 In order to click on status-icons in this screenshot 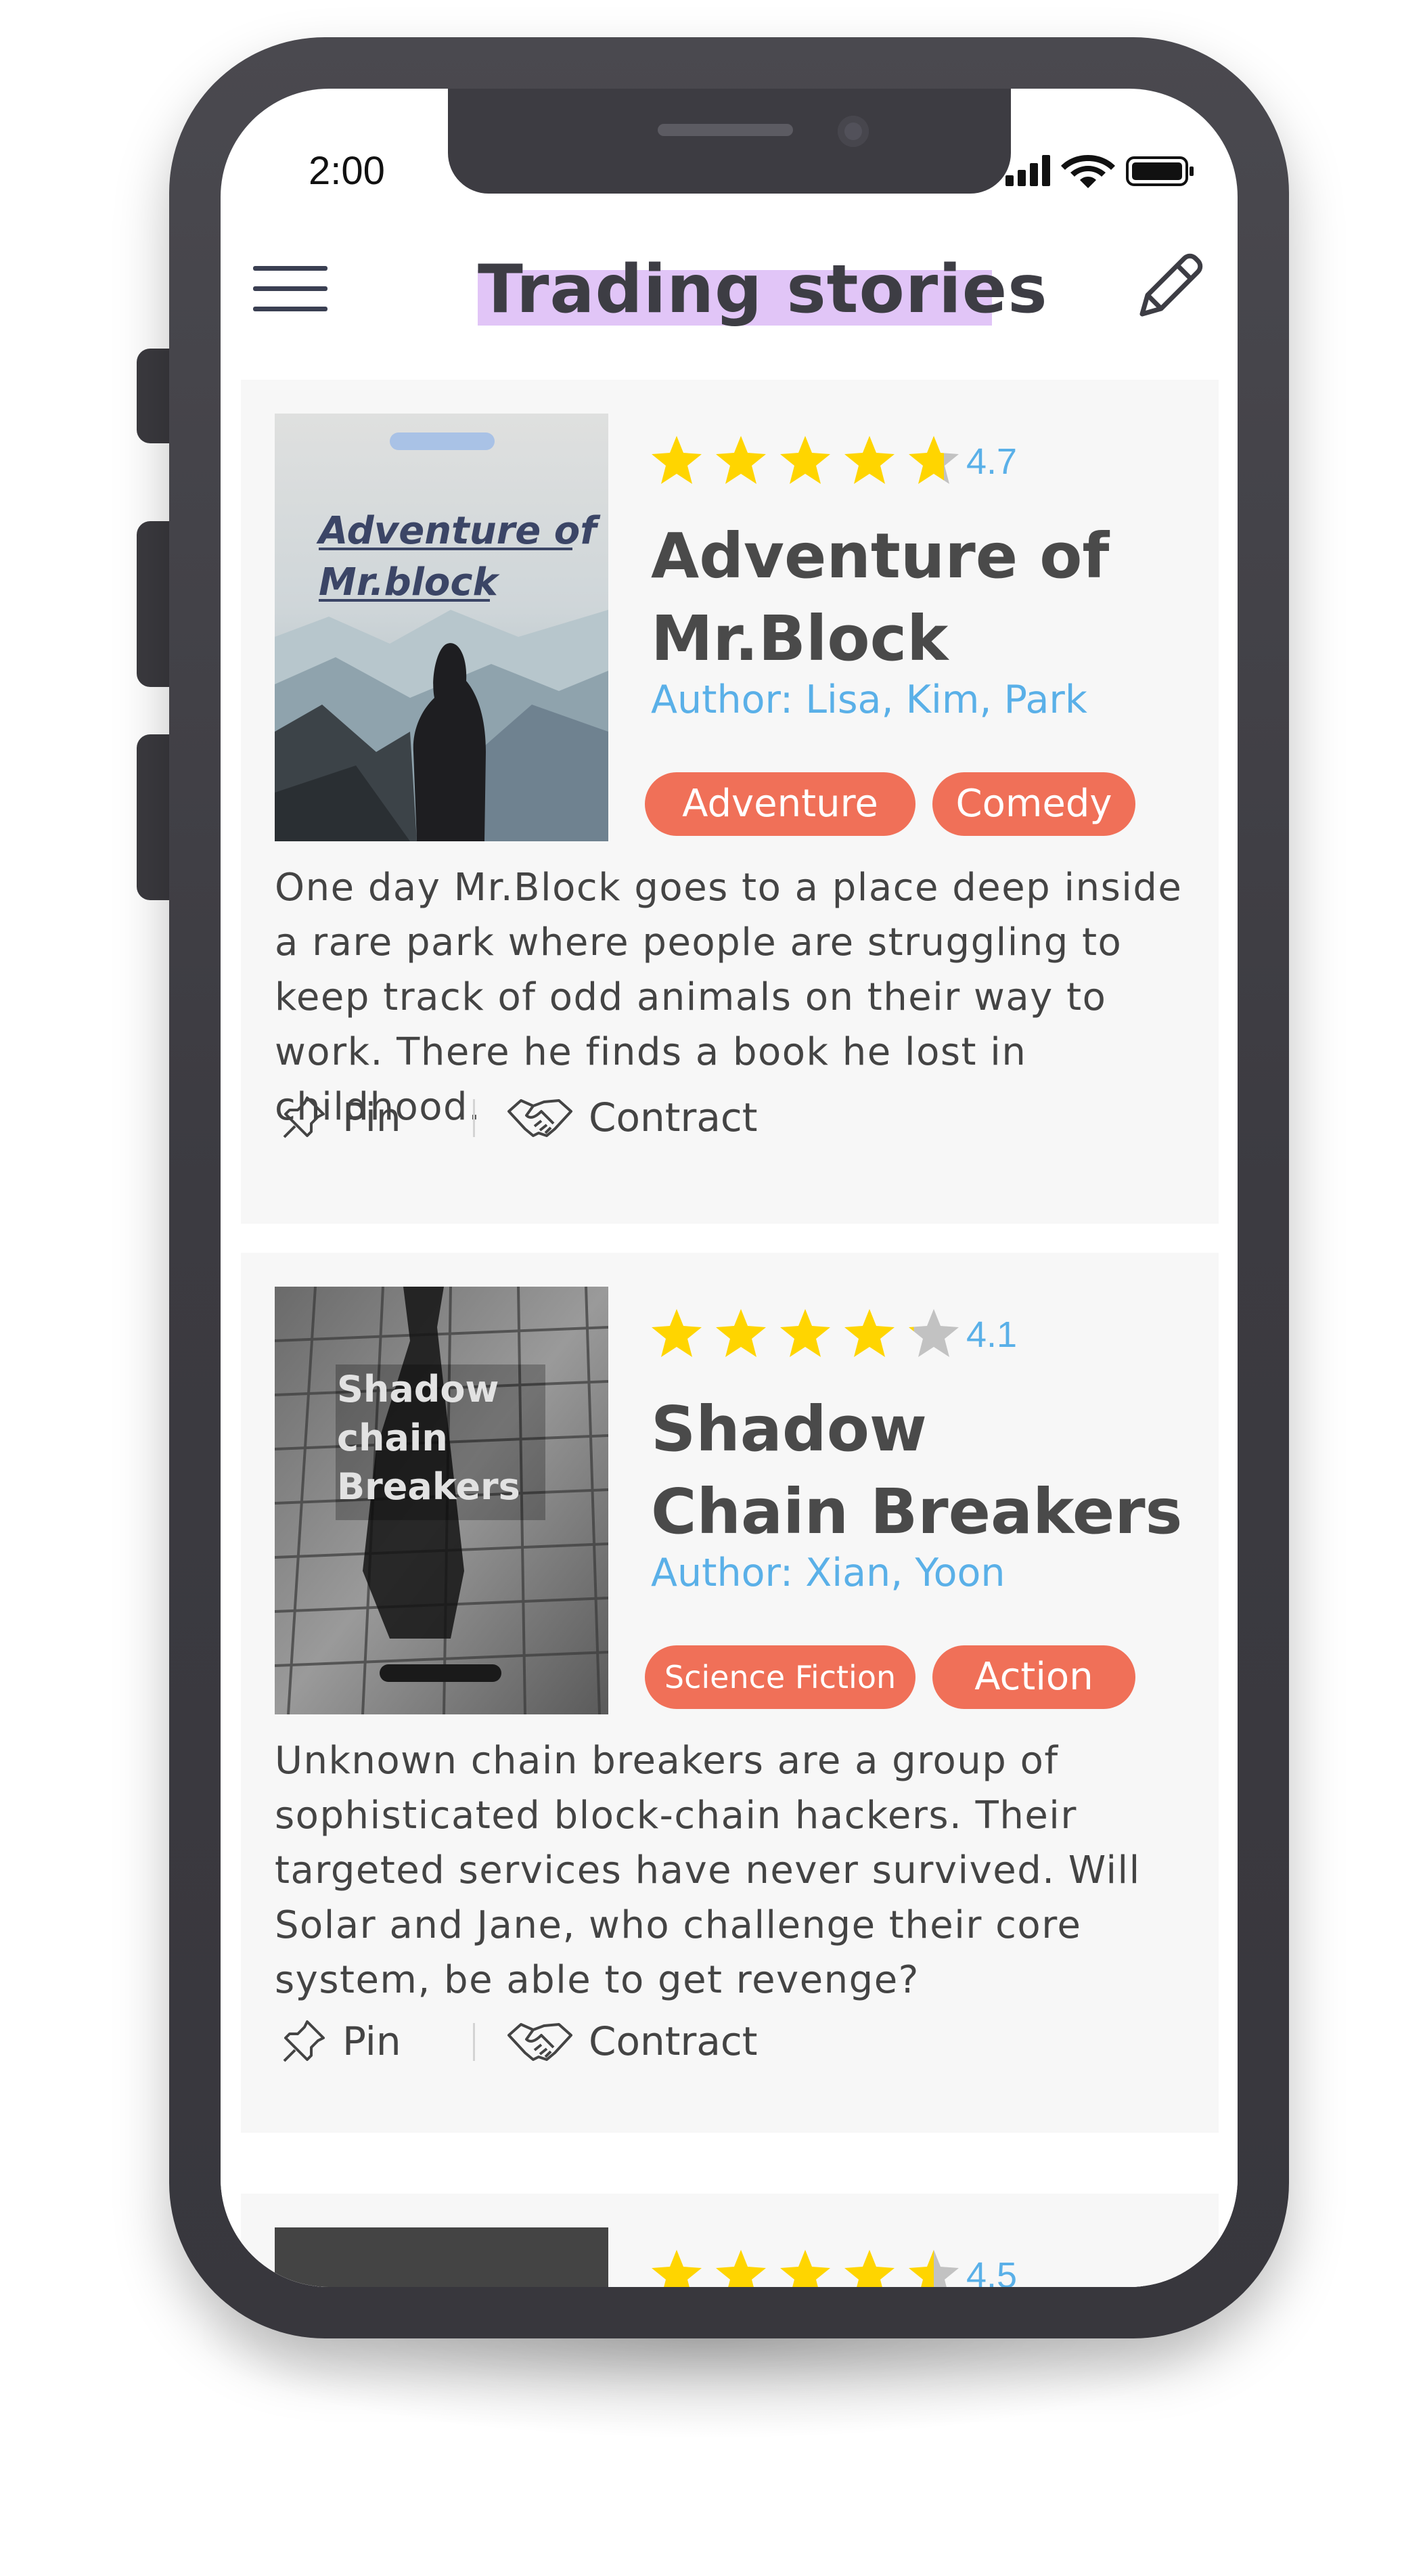, I will do `click(1099, 171)`.